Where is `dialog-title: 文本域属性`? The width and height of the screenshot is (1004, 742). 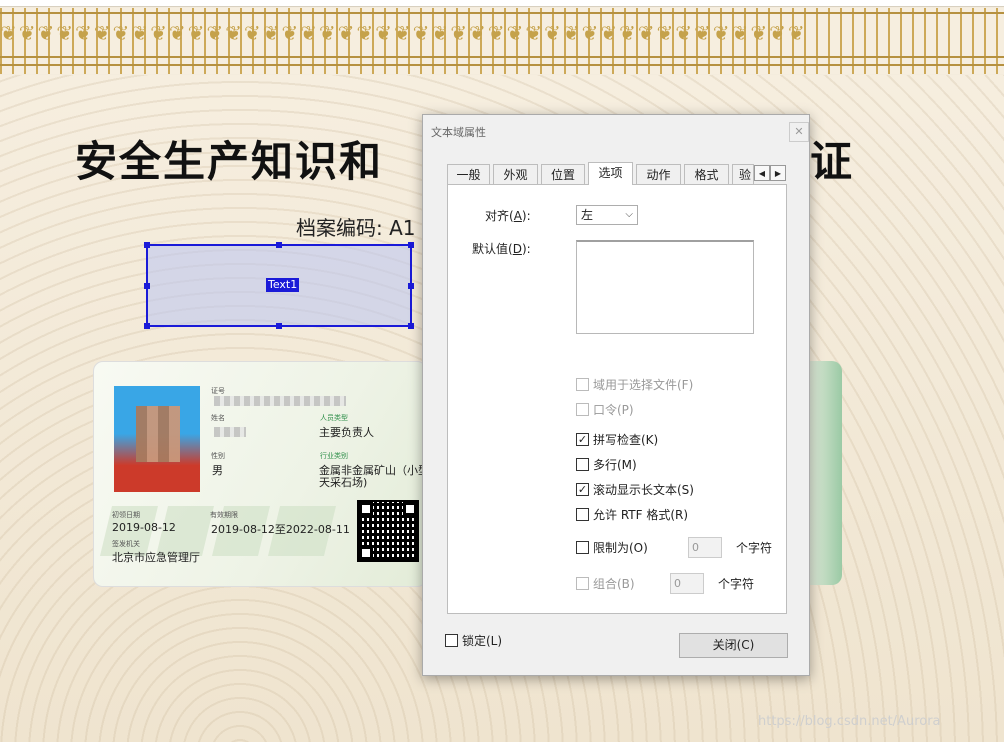 dialog-title: 文本域属性 is located at coordinates (458, 132).